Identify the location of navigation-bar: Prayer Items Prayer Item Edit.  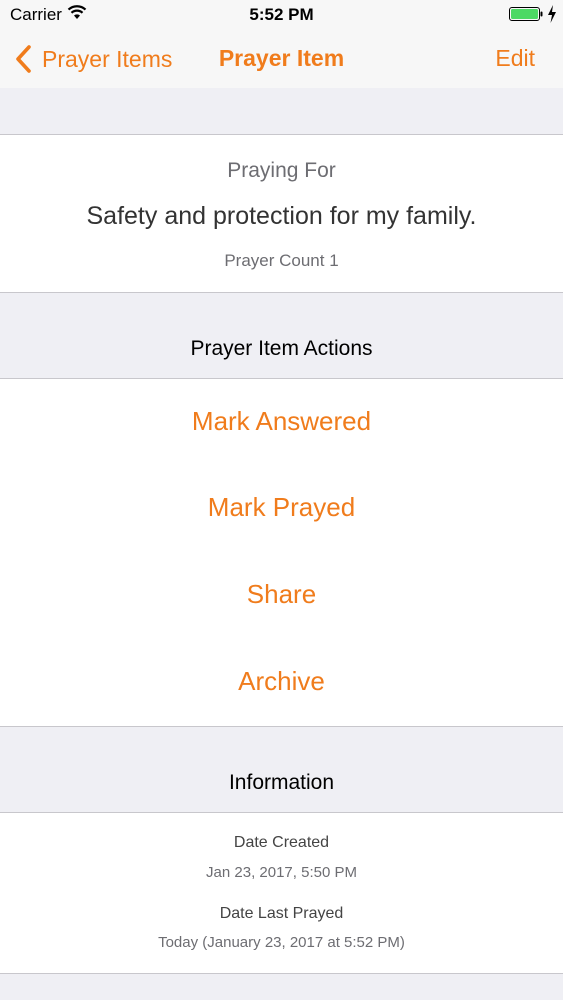
(281, 59).